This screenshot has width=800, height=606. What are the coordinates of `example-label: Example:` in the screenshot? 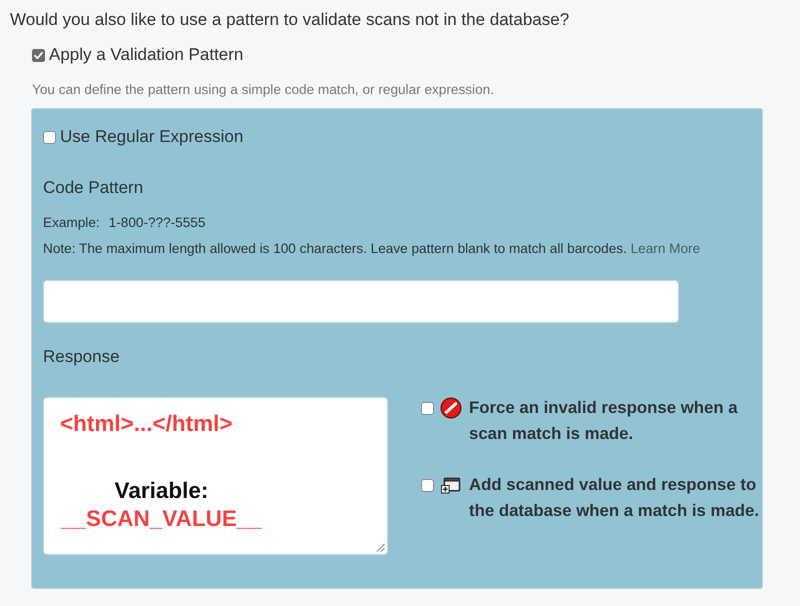 It's located at (71, 223).